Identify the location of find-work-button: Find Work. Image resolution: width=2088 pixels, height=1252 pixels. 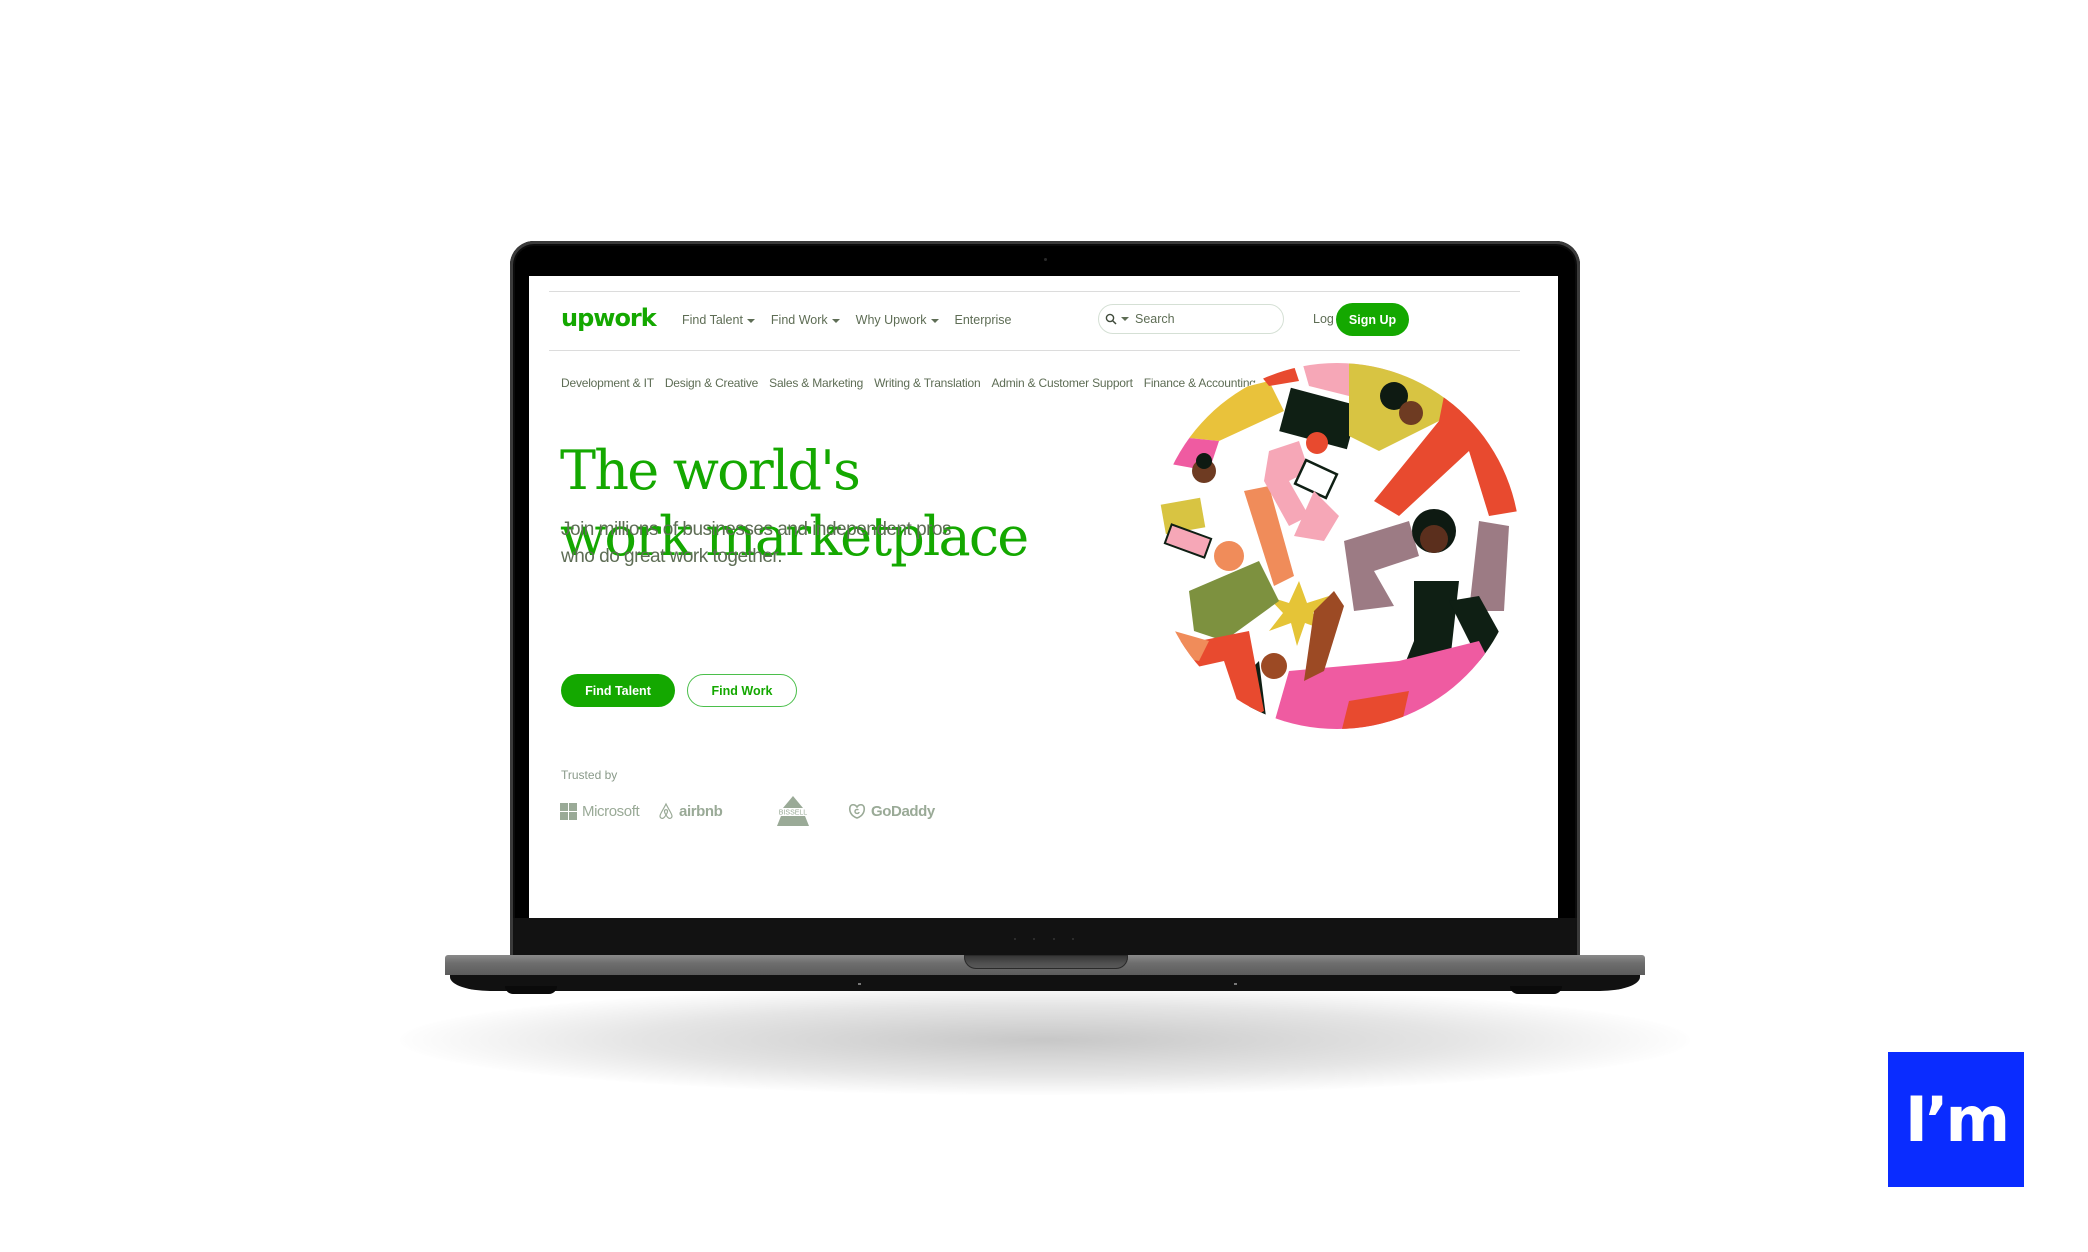
(742, 690).